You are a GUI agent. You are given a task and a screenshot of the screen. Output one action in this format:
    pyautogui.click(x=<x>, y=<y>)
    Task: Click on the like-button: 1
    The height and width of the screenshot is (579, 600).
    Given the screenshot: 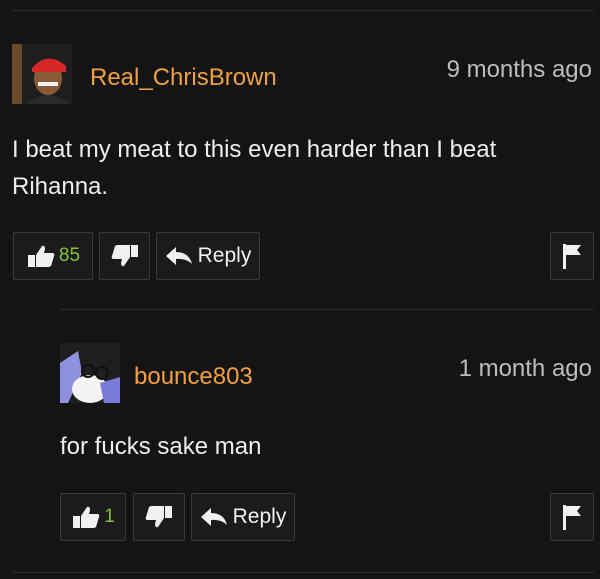 What is the action you would take?
    pyautogui.click(x=93, y=517)
    